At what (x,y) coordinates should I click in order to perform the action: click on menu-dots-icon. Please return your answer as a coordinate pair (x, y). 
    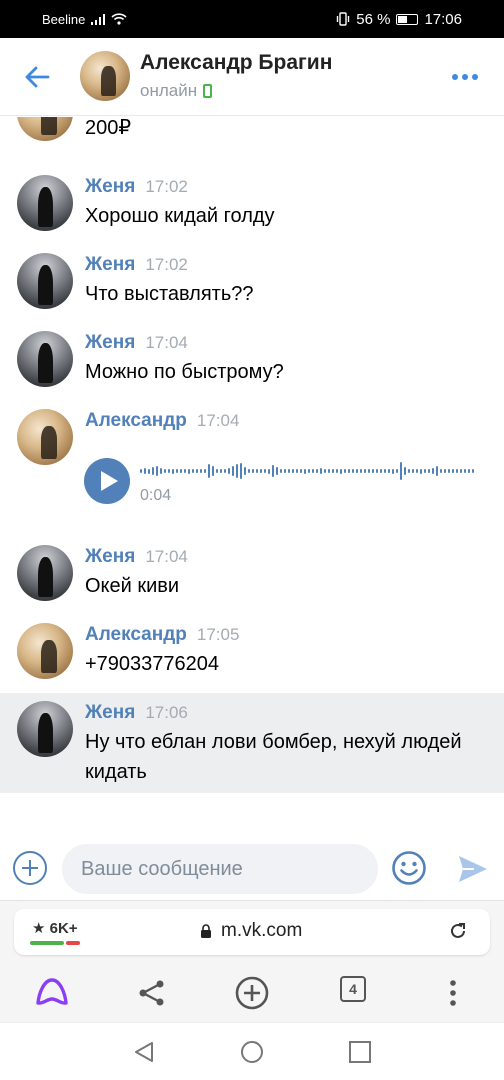
    Looking at the image, I should click on (453, 993).